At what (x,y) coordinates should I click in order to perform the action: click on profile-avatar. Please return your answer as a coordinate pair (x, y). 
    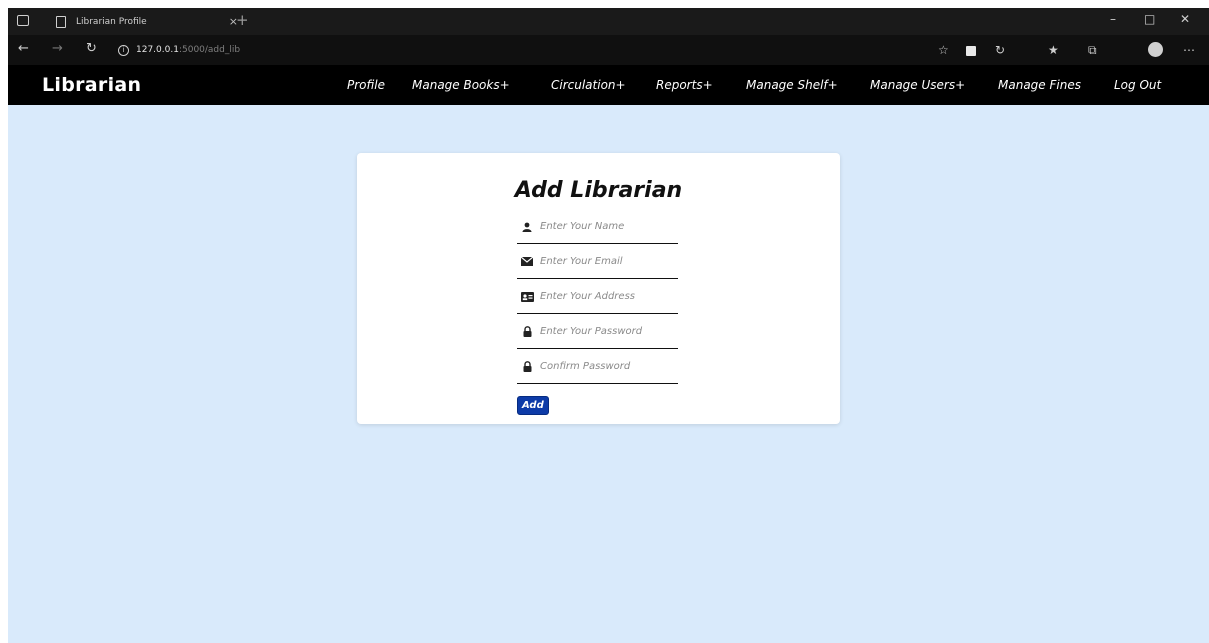
    Looking at the image, I should click on (1155, 49).